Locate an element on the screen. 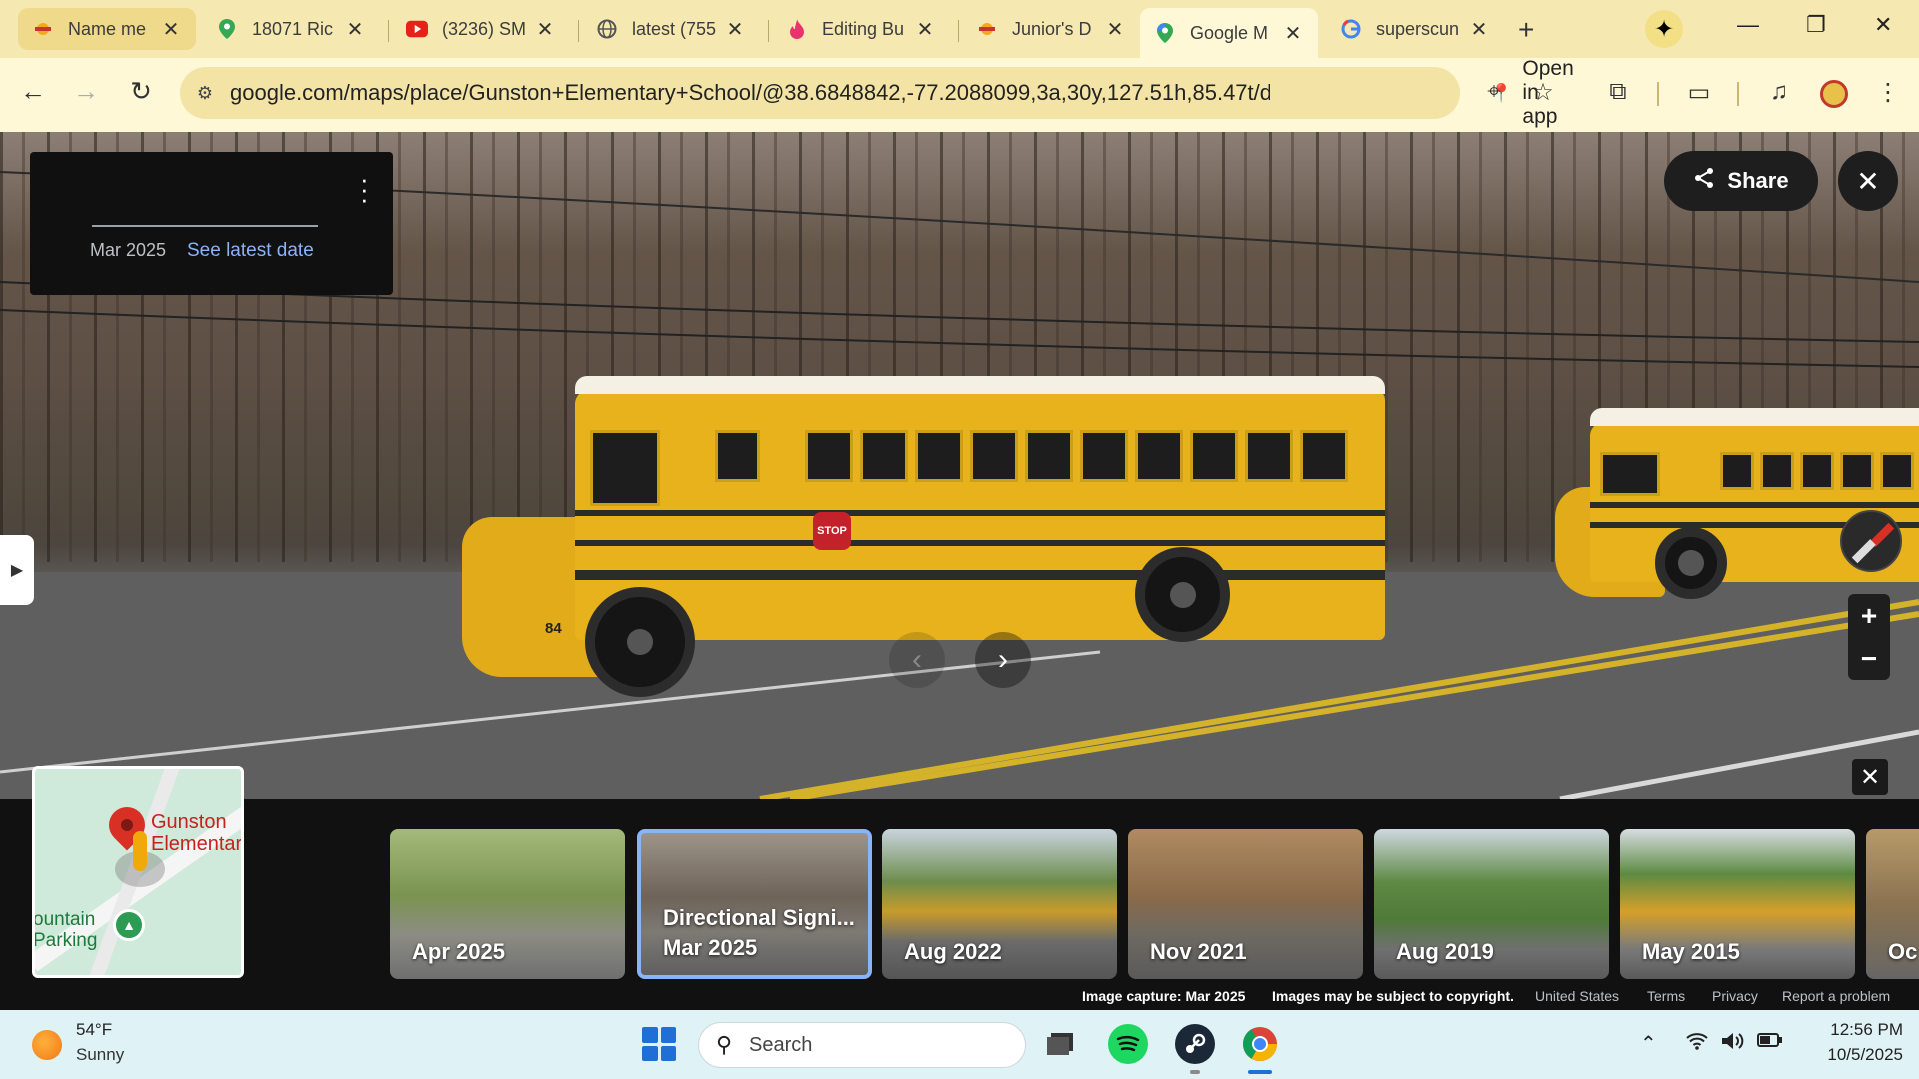 This screenshot has width=1919, height=1079. share-label: Share is located at coordinates (1758, 180).